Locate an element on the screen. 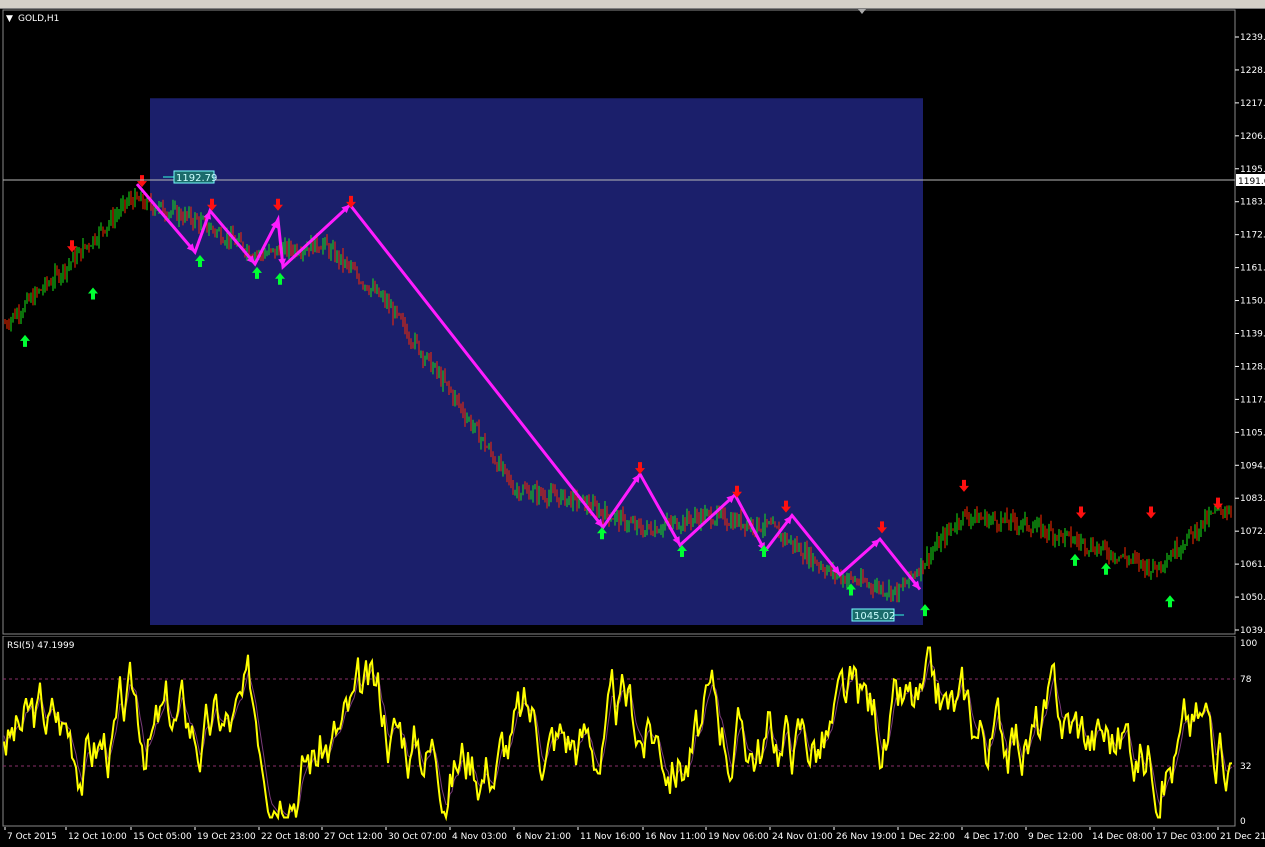 The width and height of the screenshot is (1265, 847). collapse-icon: ▼ is located at coordinates (9, 19).